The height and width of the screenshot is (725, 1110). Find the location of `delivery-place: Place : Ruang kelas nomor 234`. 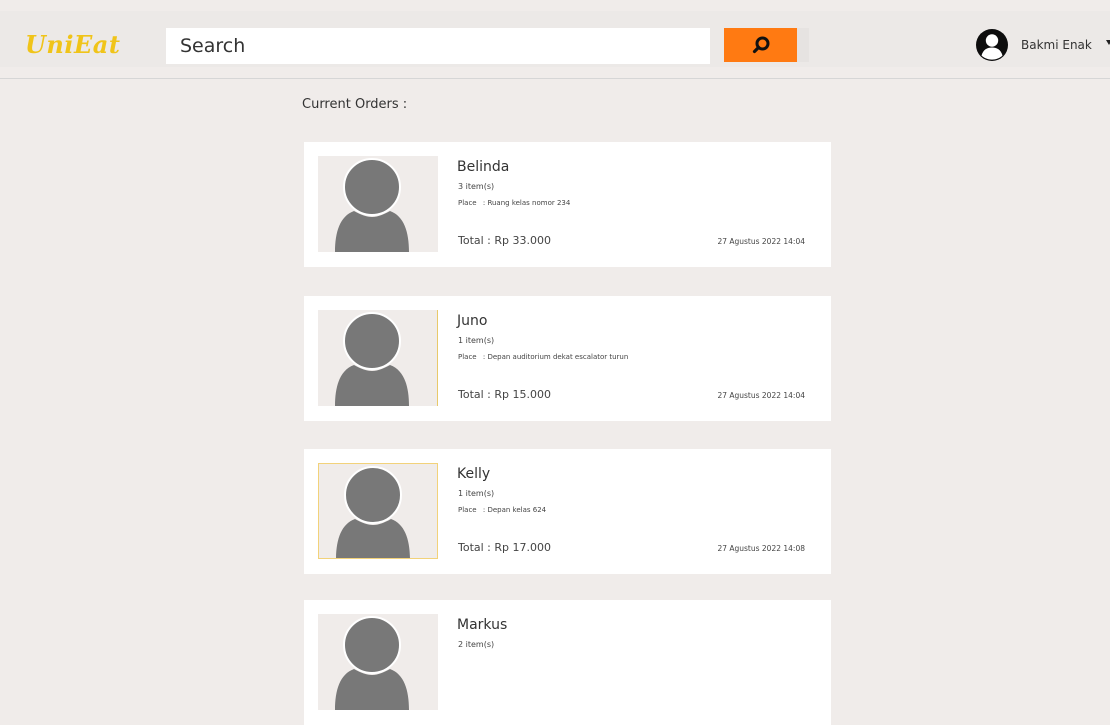

delivery-place: Place : Ruang kelas nomor 234 is located at coordinates (514, 203).